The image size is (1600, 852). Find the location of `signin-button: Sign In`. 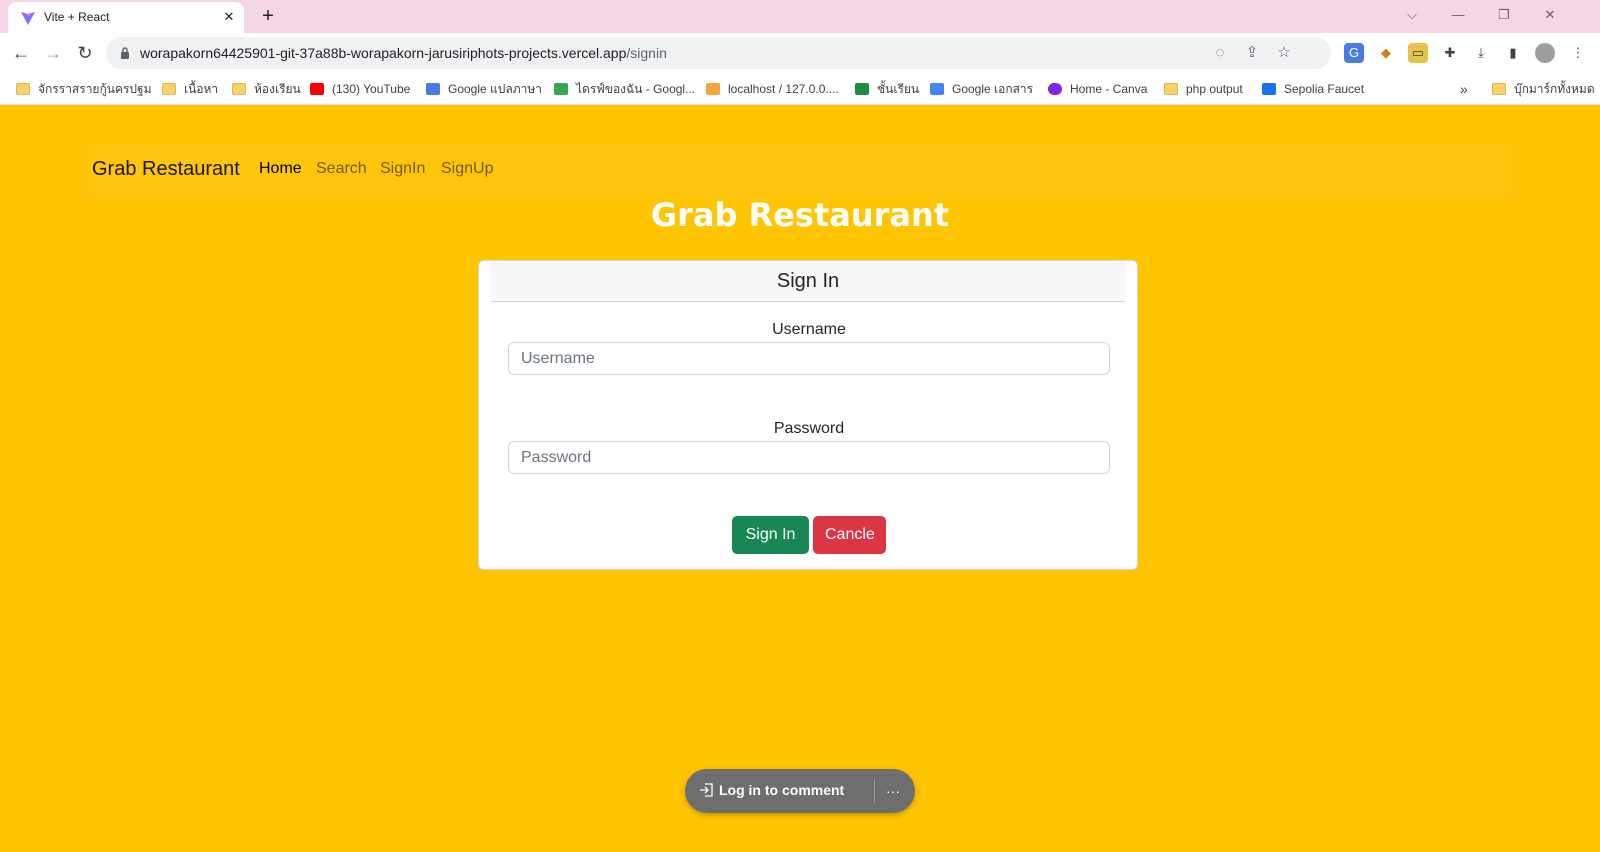

signin-button: Sign In is located at coordinates (770, 535).